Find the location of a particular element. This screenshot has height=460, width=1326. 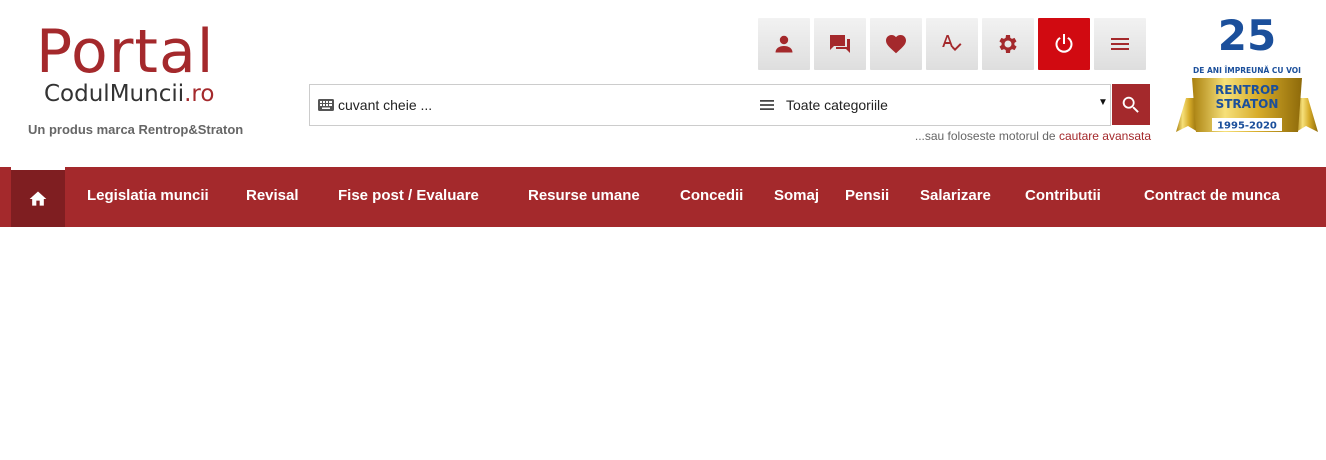

power-icon is located at coordinates (1064, 43).